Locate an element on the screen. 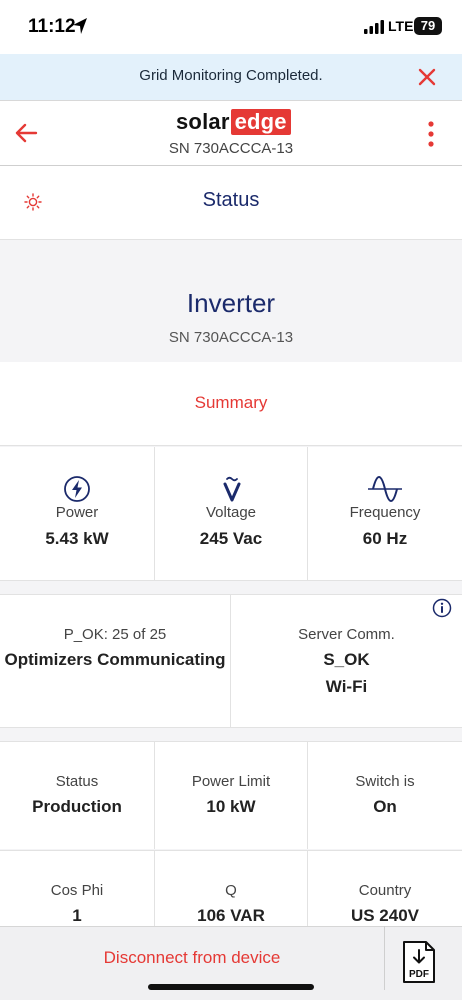  notification-banner: Grid Monitoring Completed. is located at coordinates (231, 77).